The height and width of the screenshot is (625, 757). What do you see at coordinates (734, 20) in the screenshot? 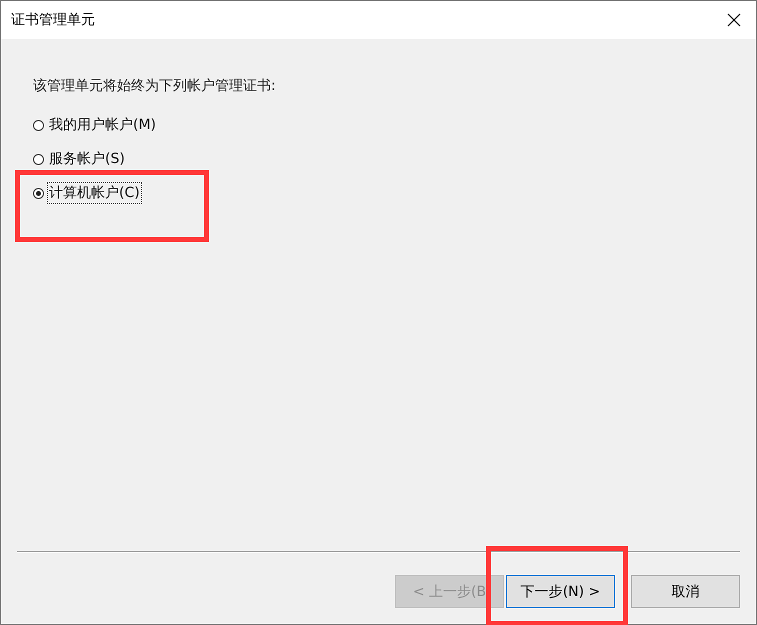
I see `close-icon` at bounding box center [734, 20].